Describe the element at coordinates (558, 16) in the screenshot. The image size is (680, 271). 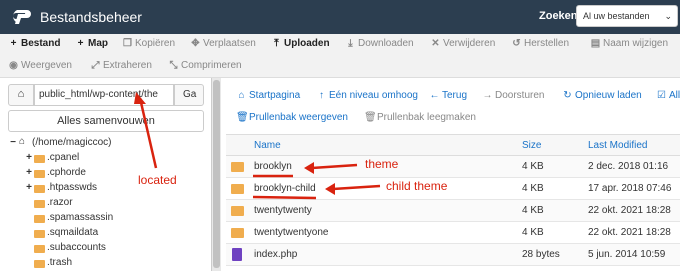
I see `search-label: Zoeken` at that location.